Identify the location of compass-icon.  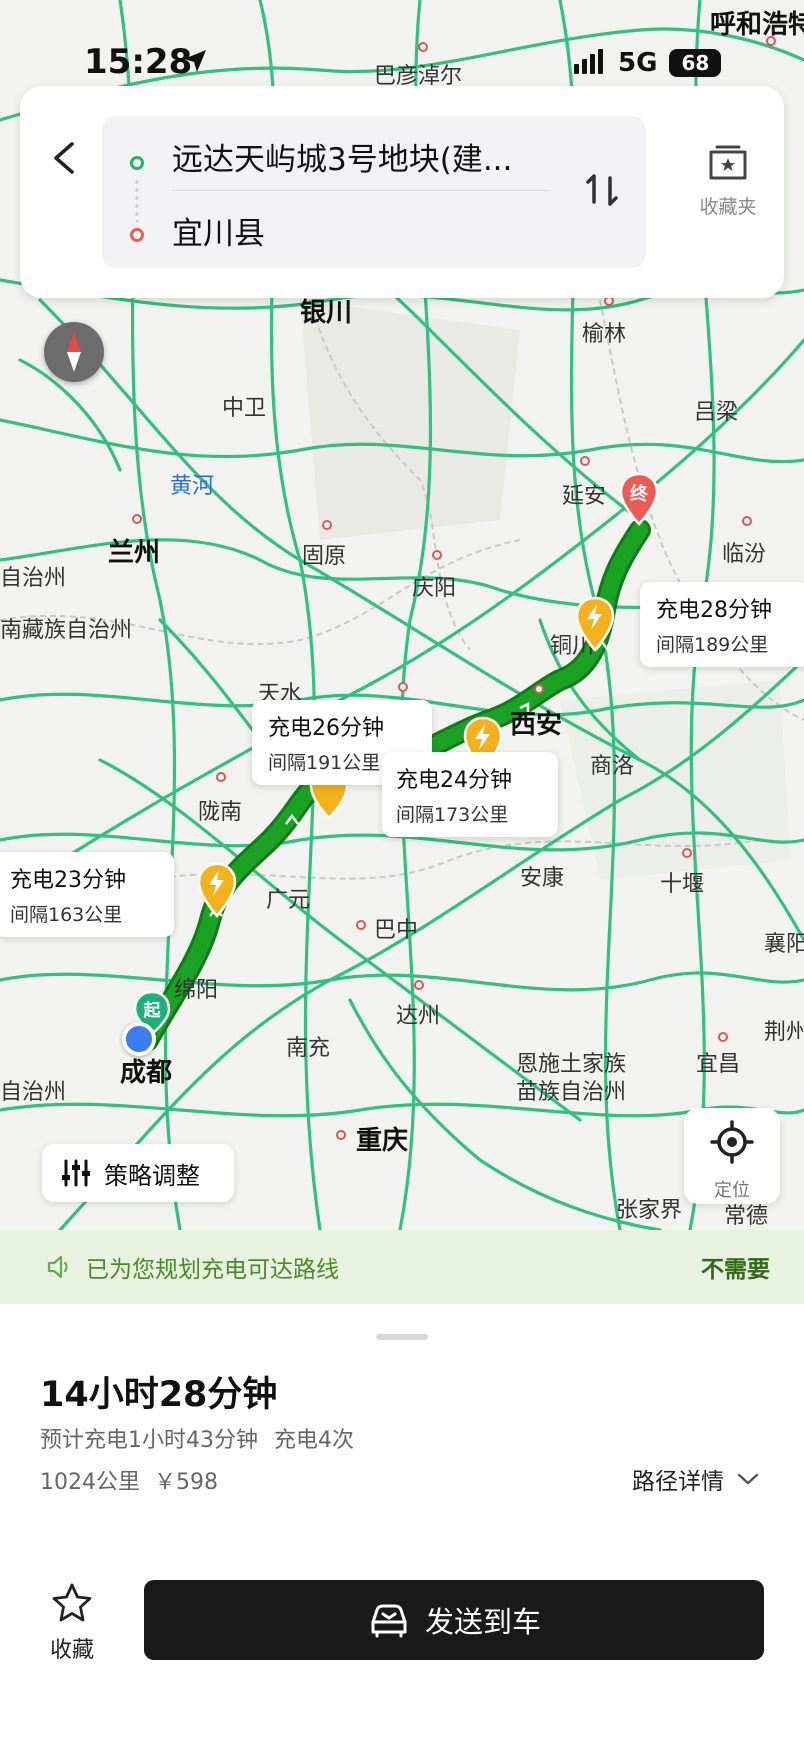
(74, 352).